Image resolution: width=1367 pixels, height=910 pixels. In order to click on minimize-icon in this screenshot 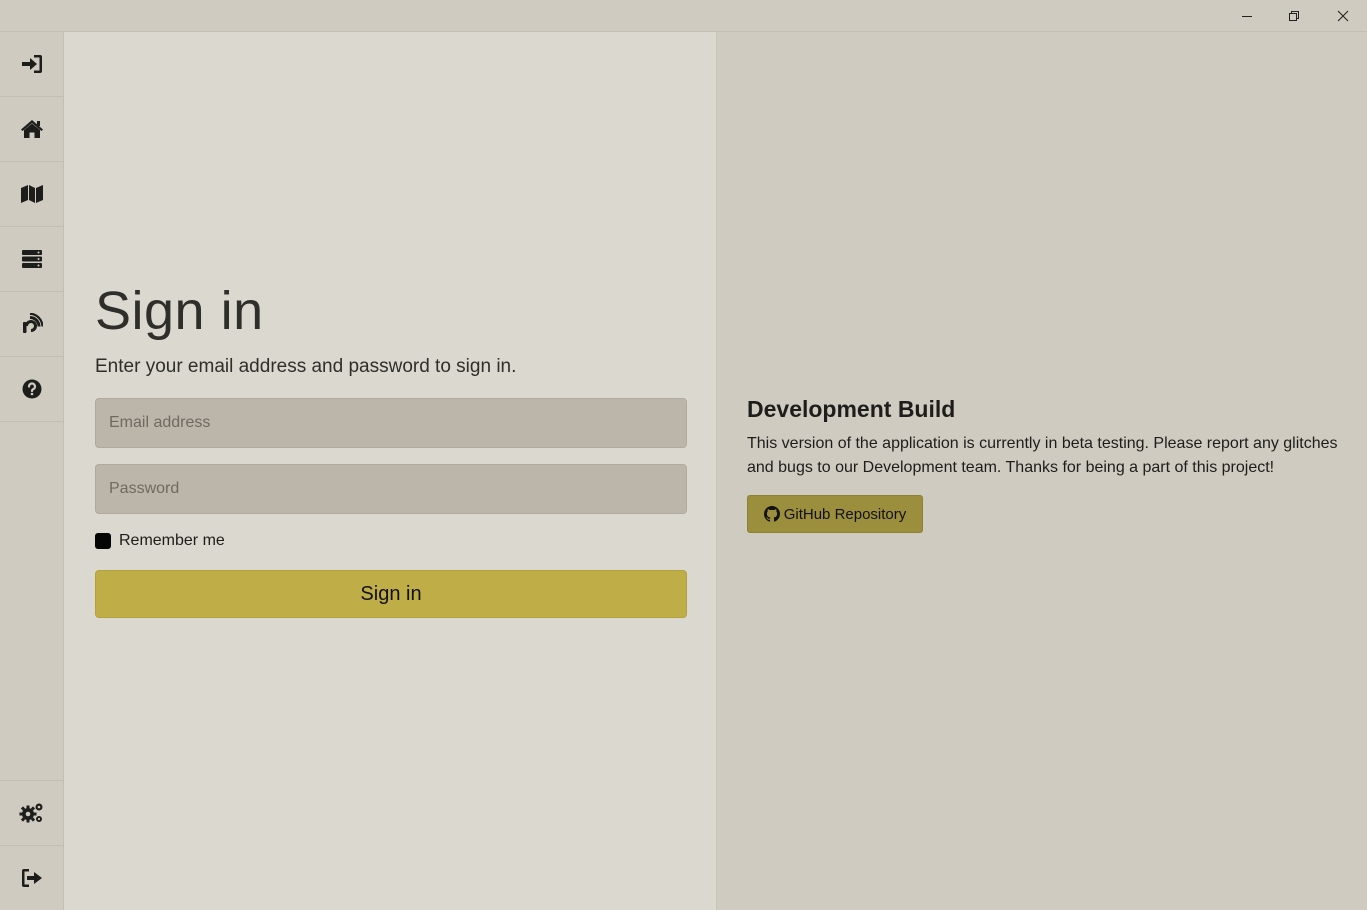, I will do `click(1247, 16)`.